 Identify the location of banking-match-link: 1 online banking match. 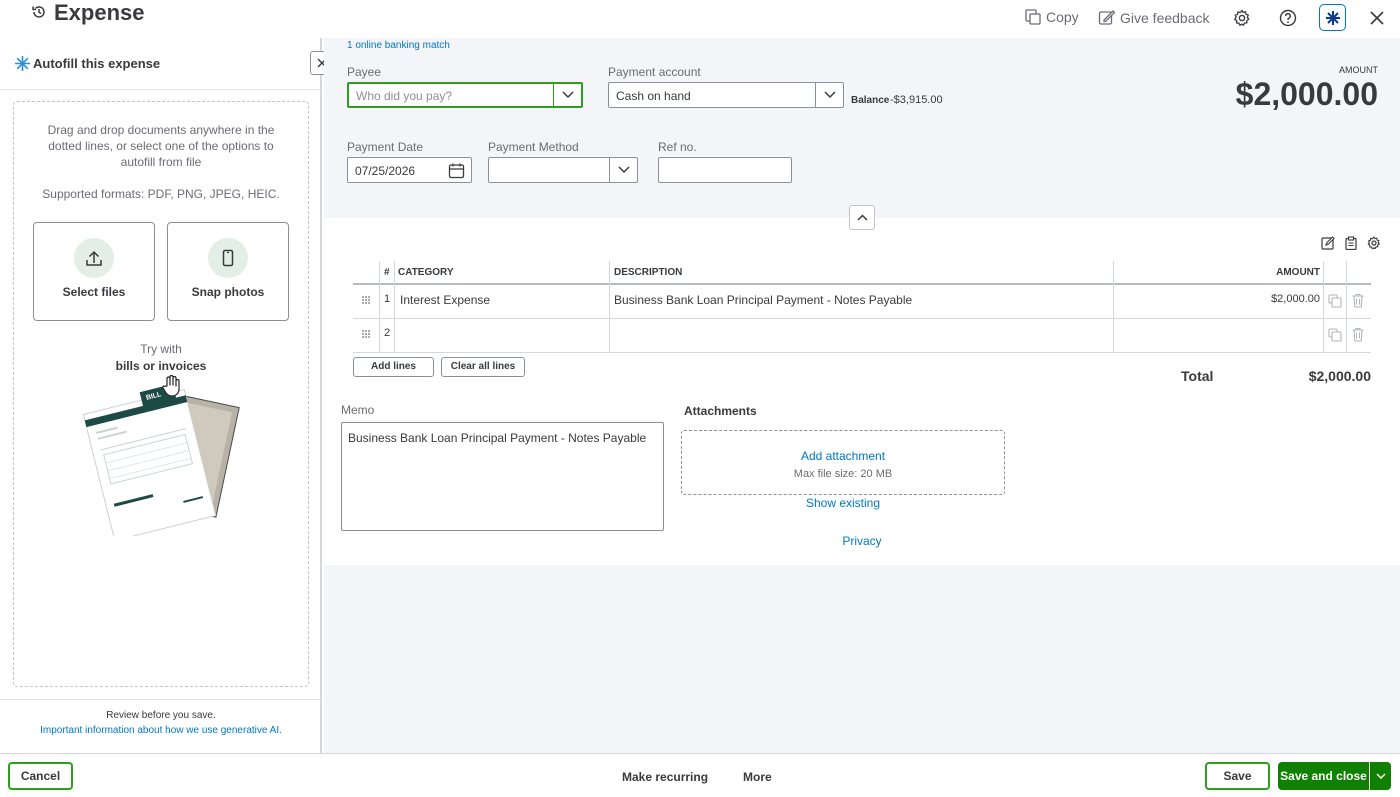
(398, 45).